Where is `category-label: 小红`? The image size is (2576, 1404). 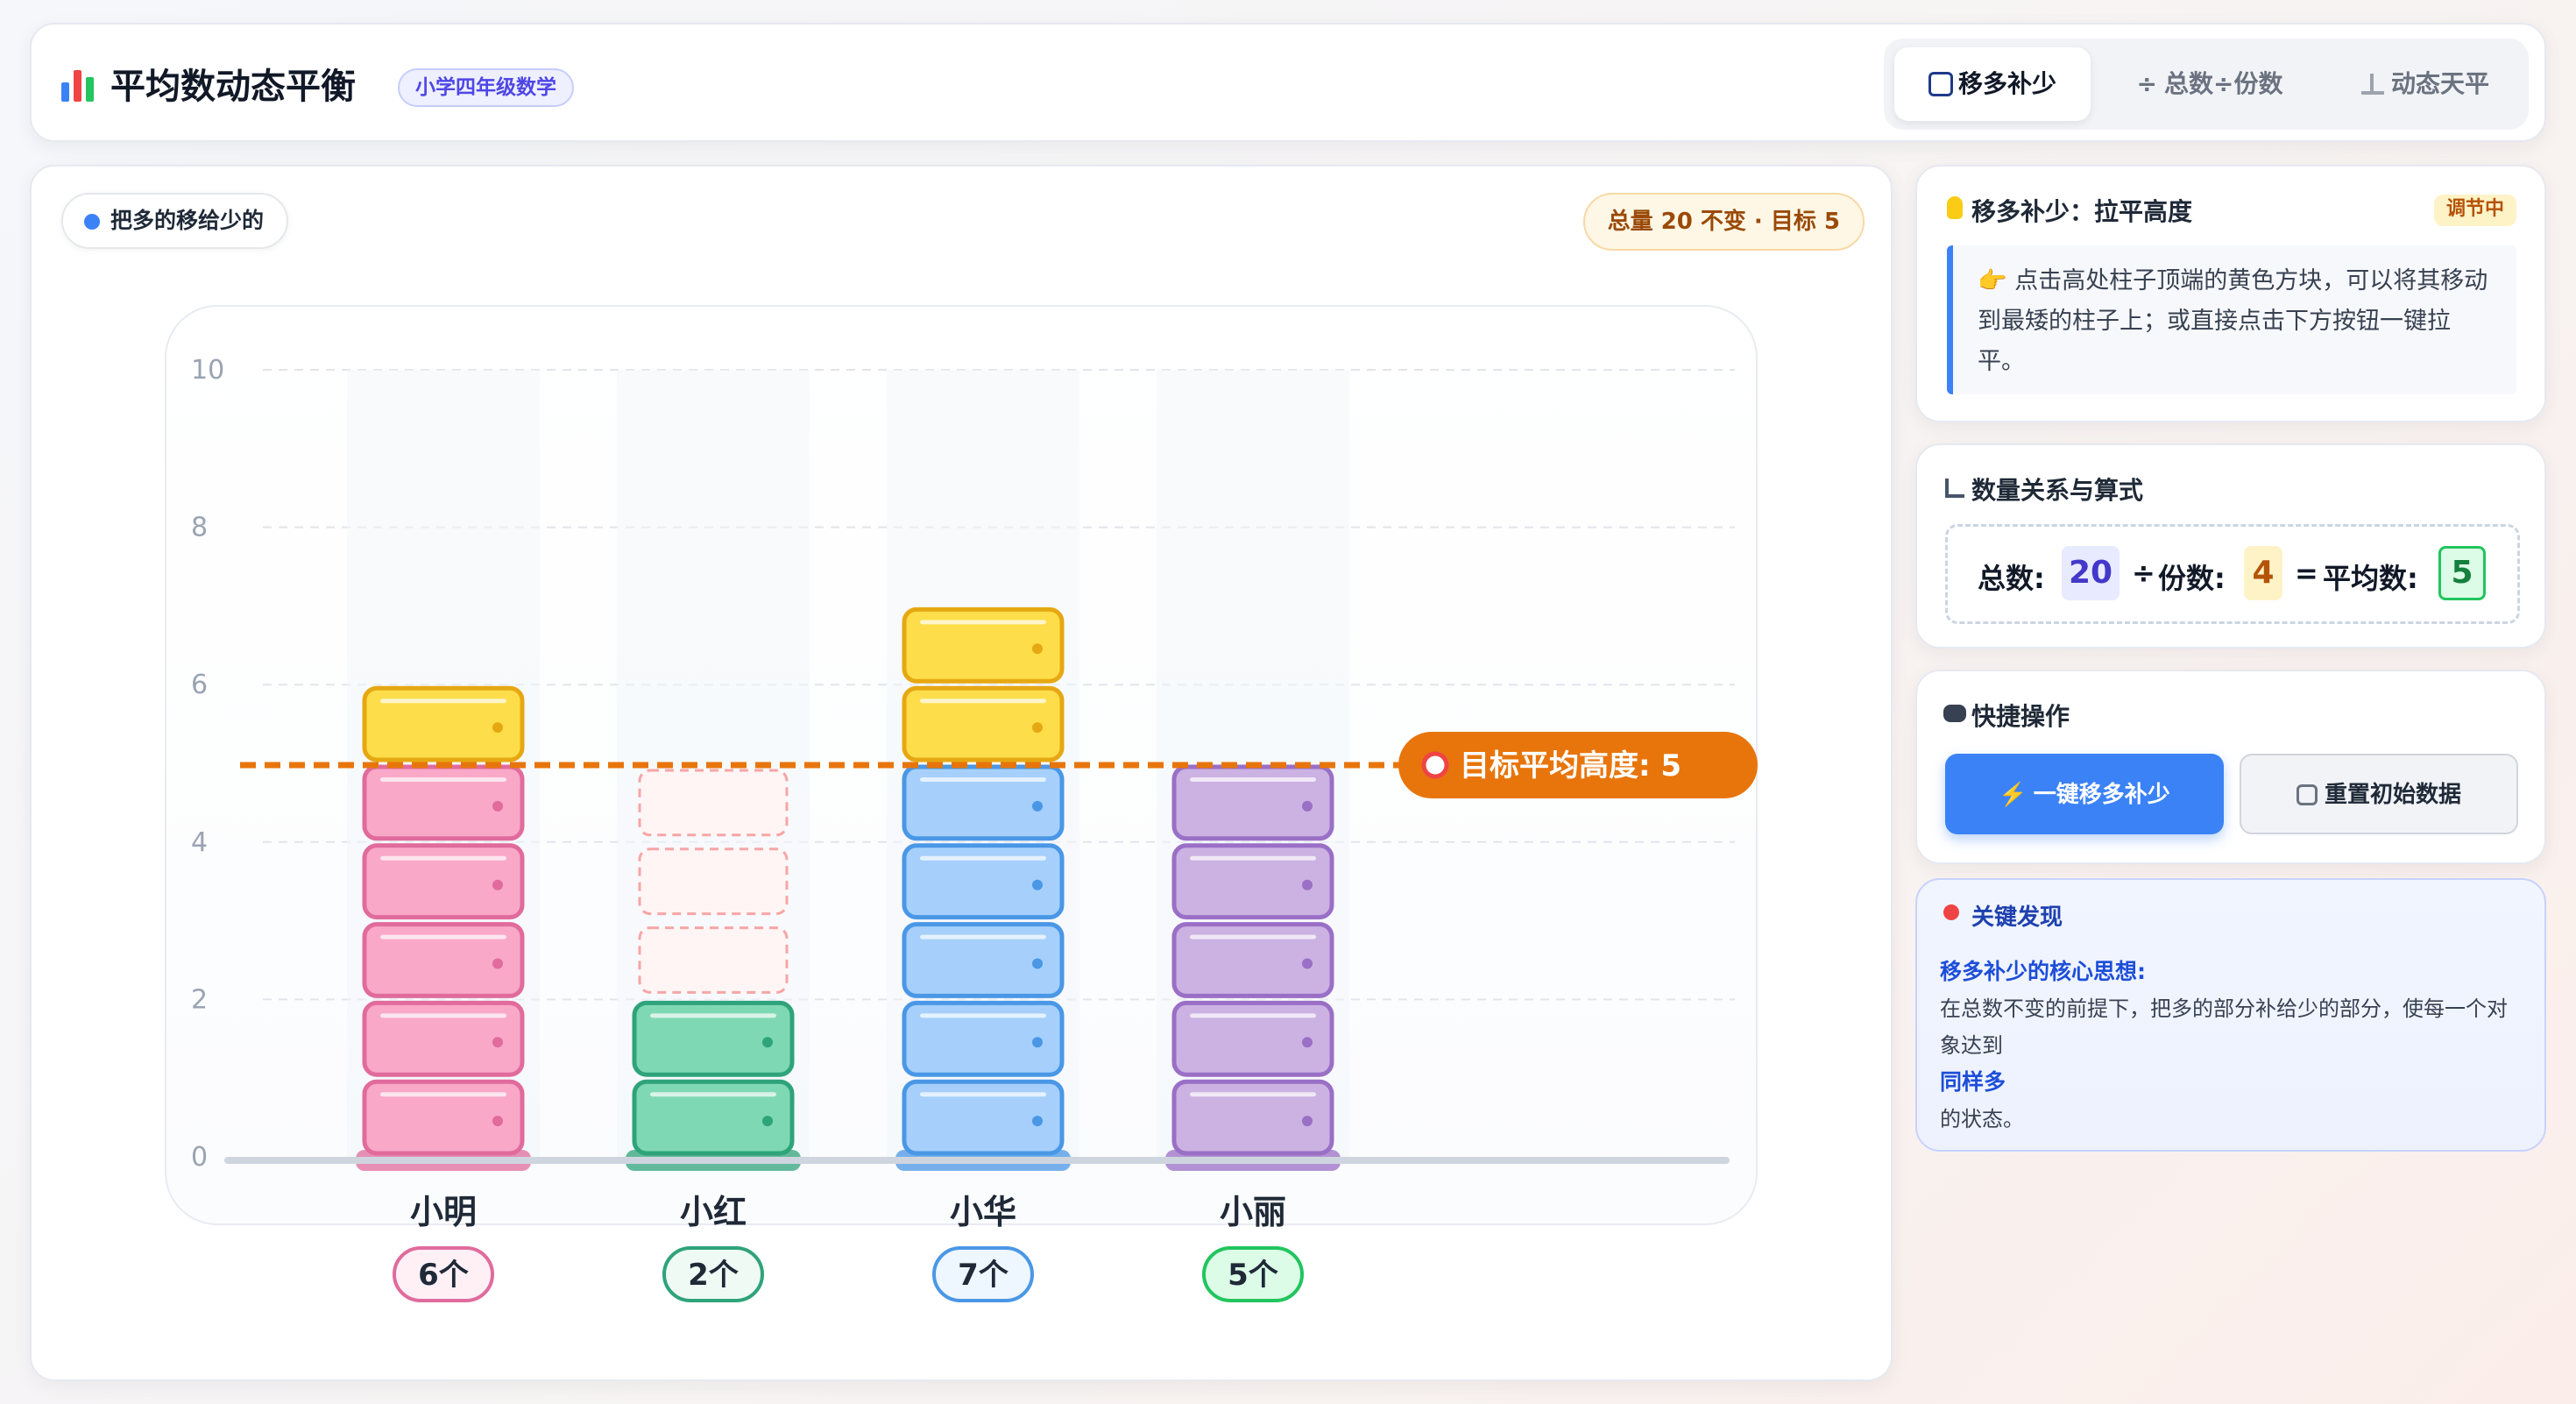
category-label: 小红 is located at coordinates (713, 1212).